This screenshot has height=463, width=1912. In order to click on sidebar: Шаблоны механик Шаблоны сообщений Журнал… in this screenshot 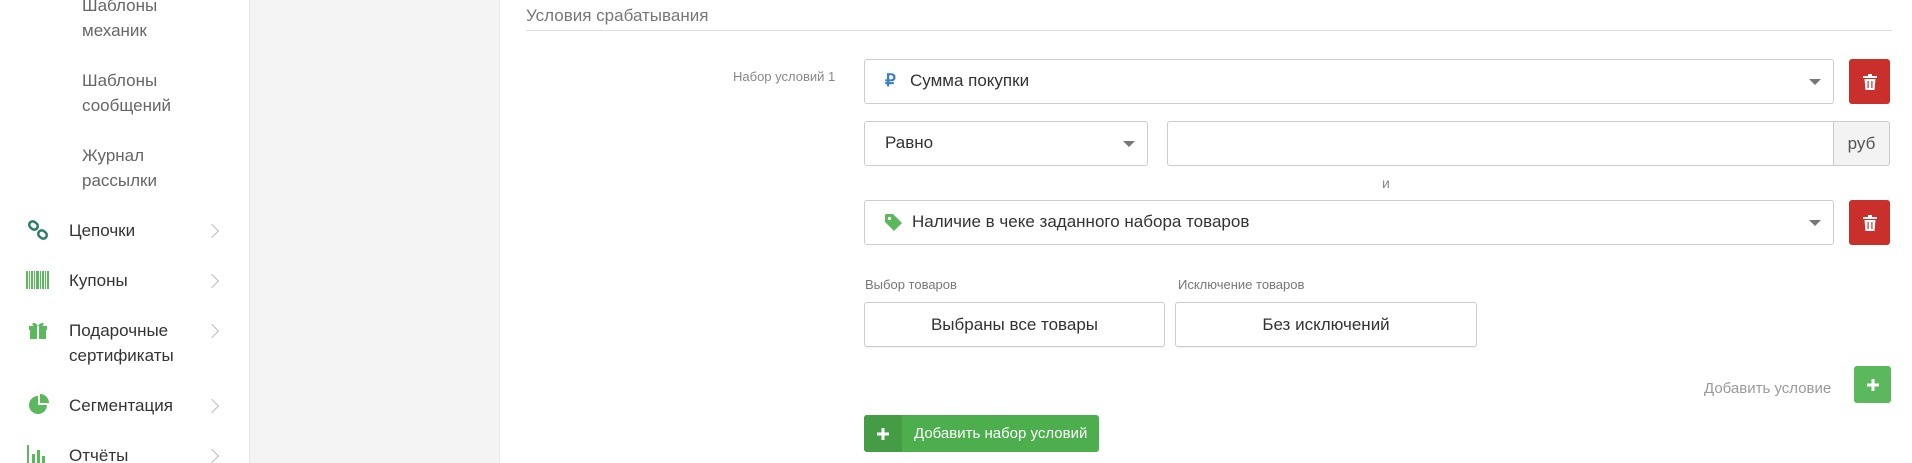, I will do `click(125, 231)`.